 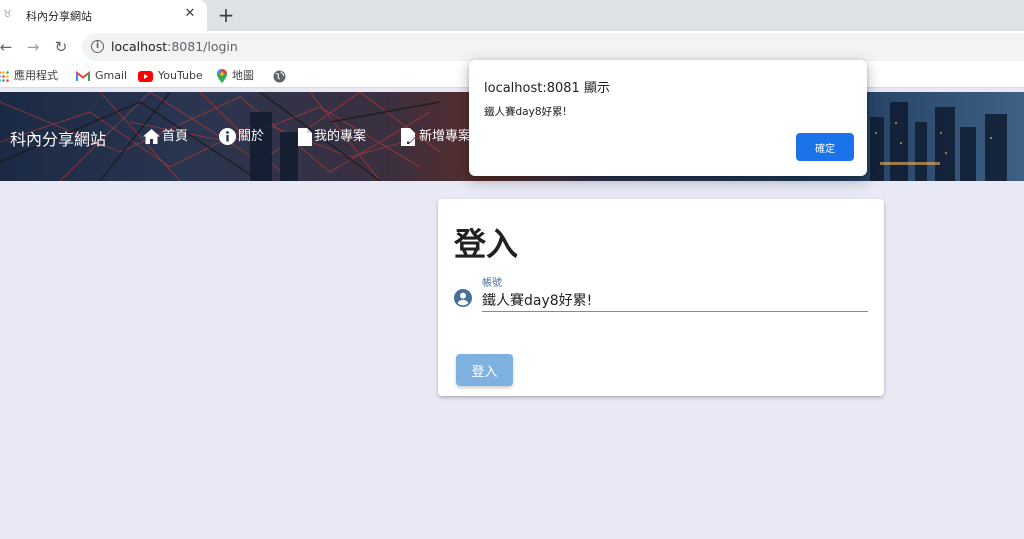 What do you see at coordinates (235, 76) in the screenshot?
I see `bookmark-maps: 地圖` at bounding box center [235, 76].